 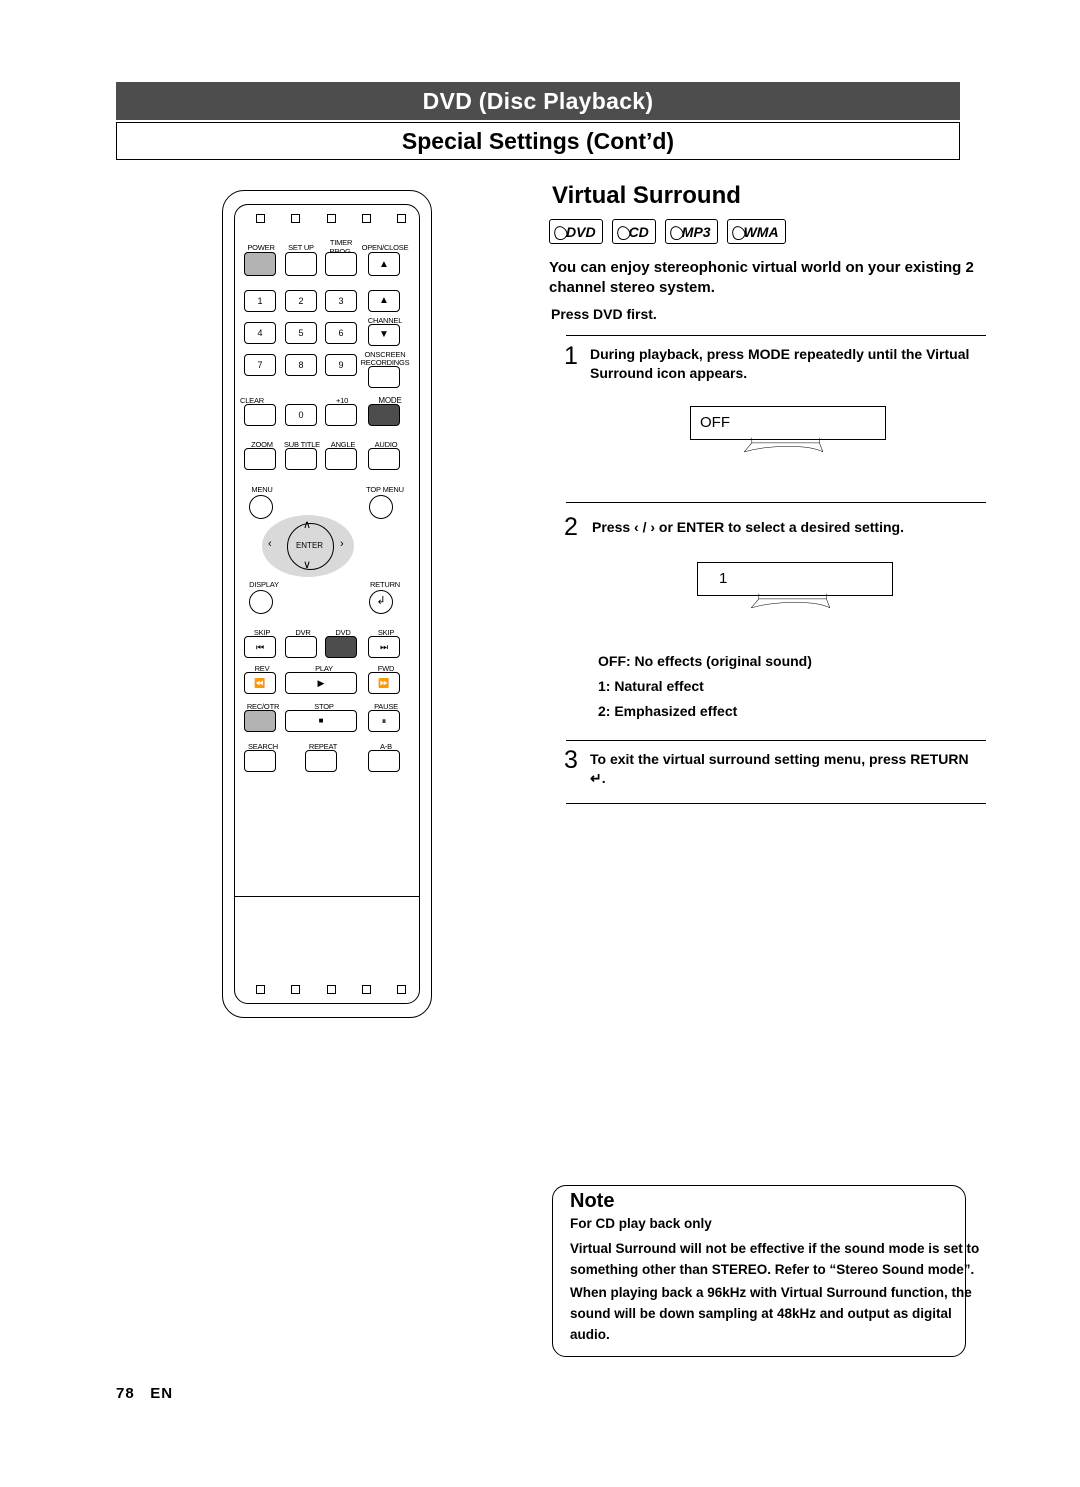 I want to click on open-close-button: ▲, so click(x=384, y=264).